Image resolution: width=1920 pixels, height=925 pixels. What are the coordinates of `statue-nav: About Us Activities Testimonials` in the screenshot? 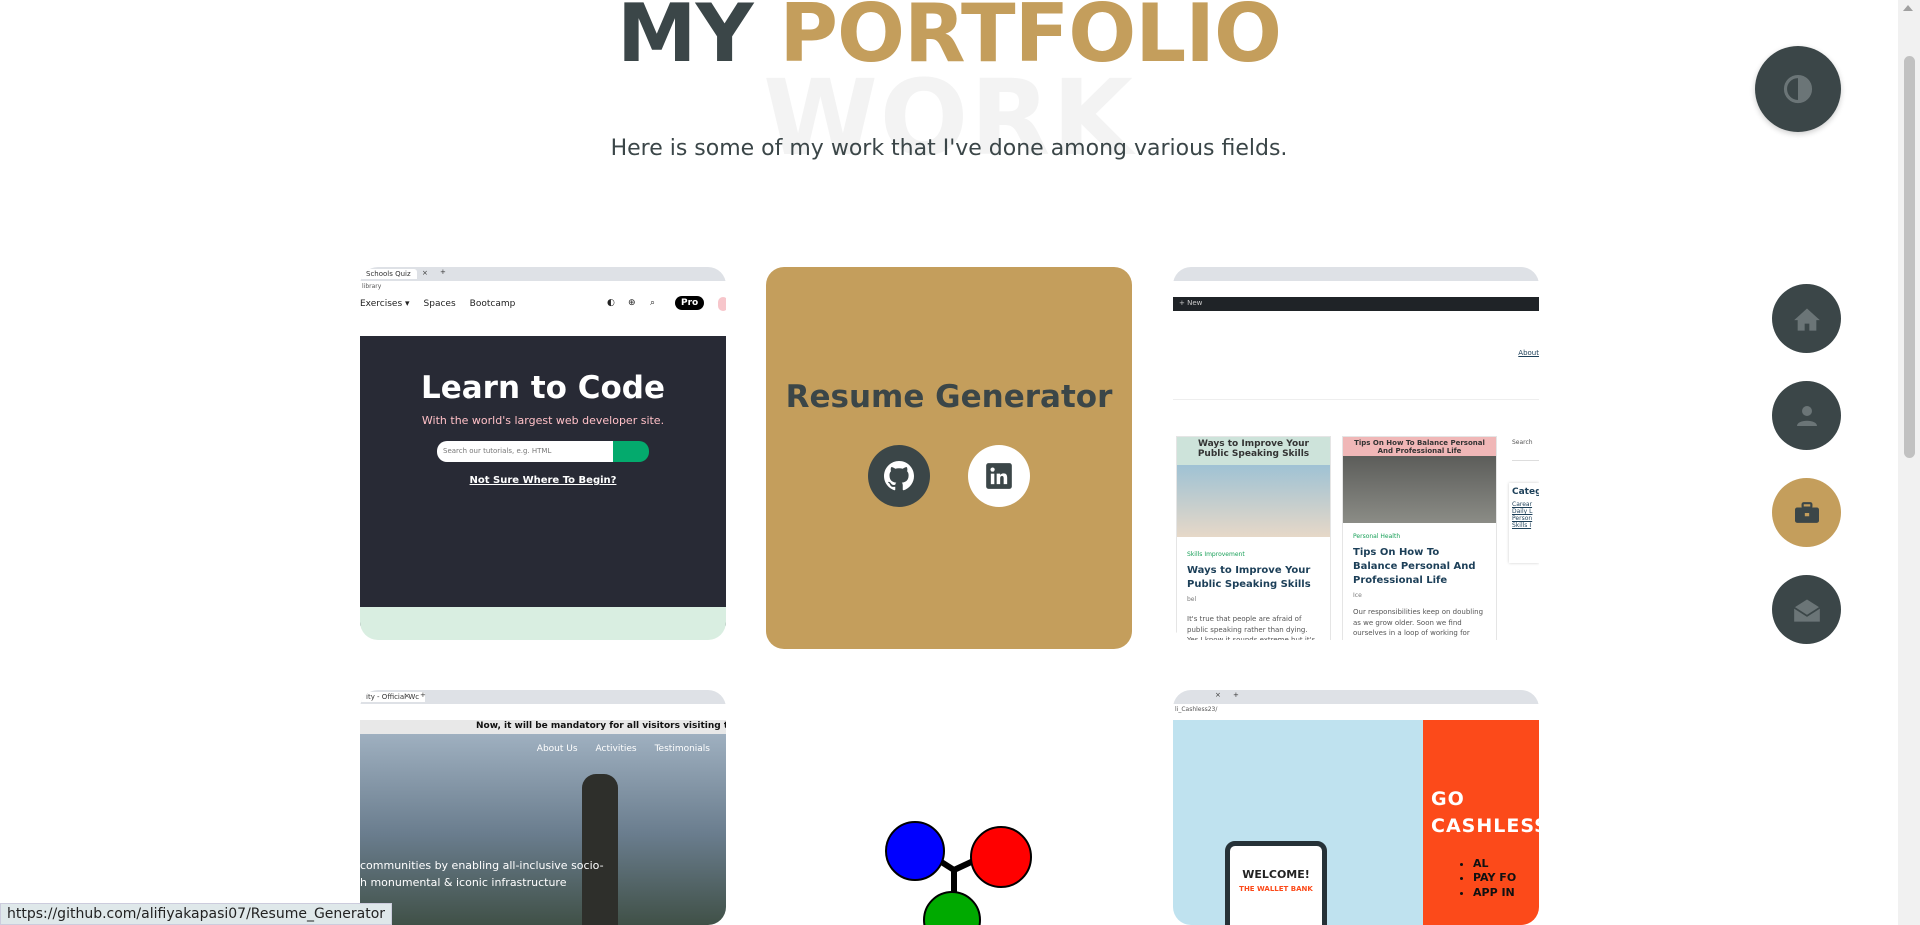 It's located at (623, 749).